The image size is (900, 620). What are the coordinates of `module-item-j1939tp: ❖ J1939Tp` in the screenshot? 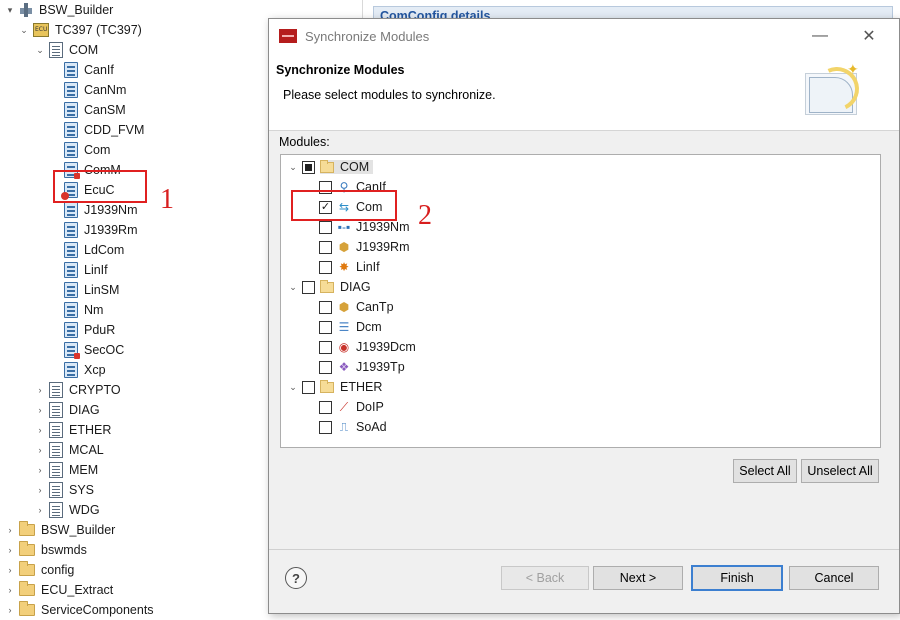 It's located at (362, 367).